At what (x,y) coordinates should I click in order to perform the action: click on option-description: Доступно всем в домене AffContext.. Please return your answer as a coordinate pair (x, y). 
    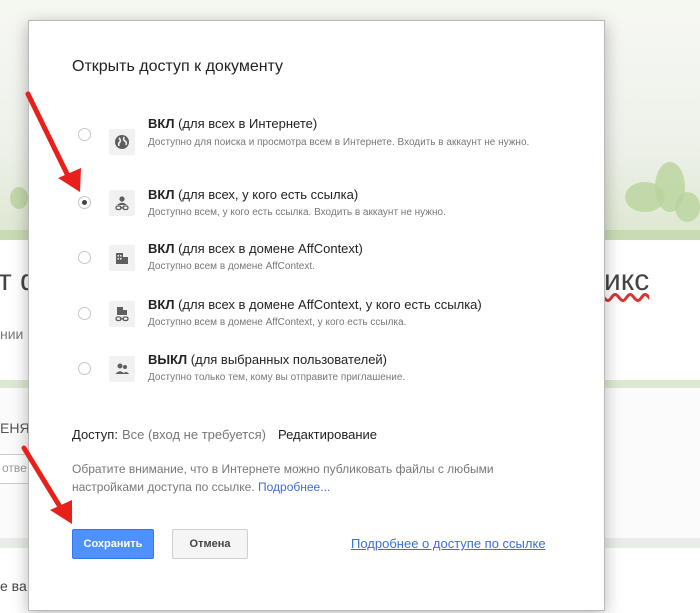
    Looking at the image, I should click on (231, 266).